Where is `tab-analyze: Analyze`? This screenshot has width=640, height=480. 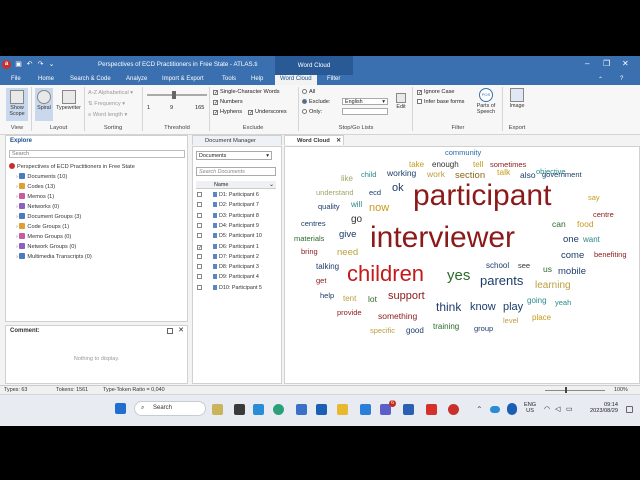 tab-analyze: Analyze is located at coordinates (136, 79).